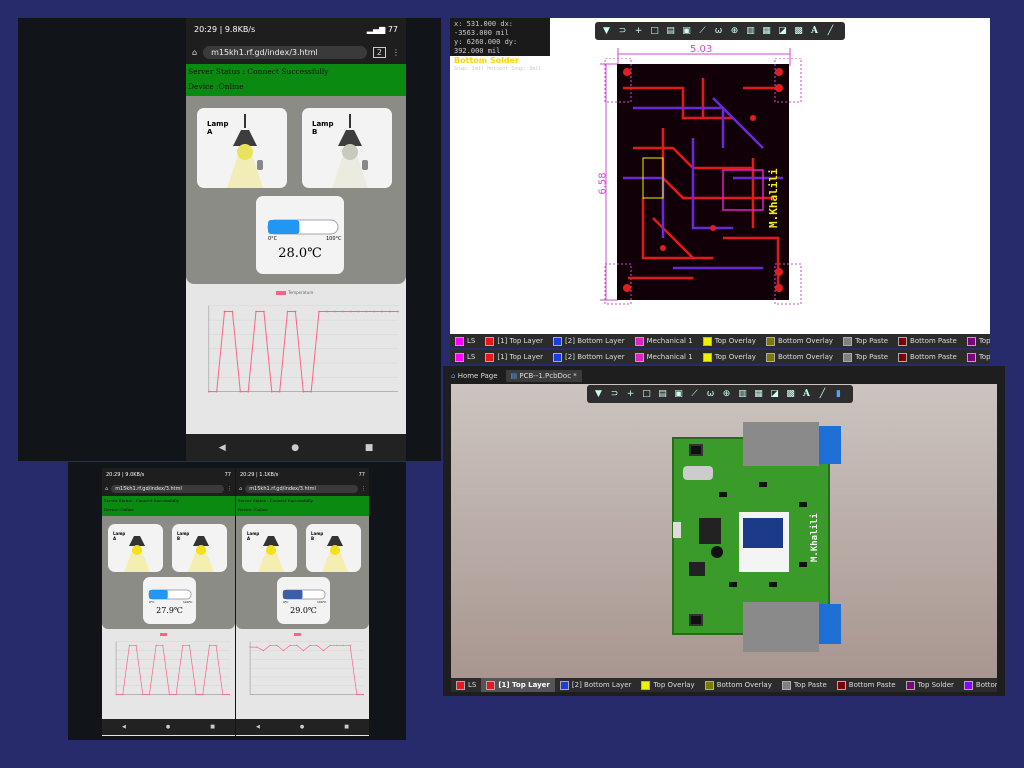 The image size is (1024, 768). I want to click on thermometer-card: 0°C 100°C 27.9℃, so click(169, 600).